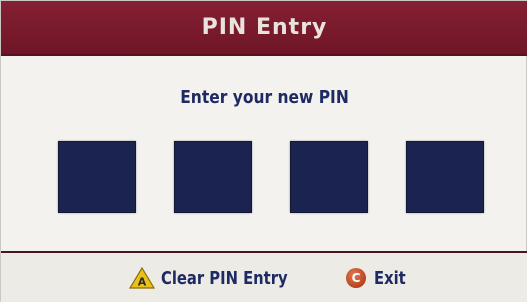  I want to click on clear-pin-button: A Clear PIN Entry, so click(222, 278).